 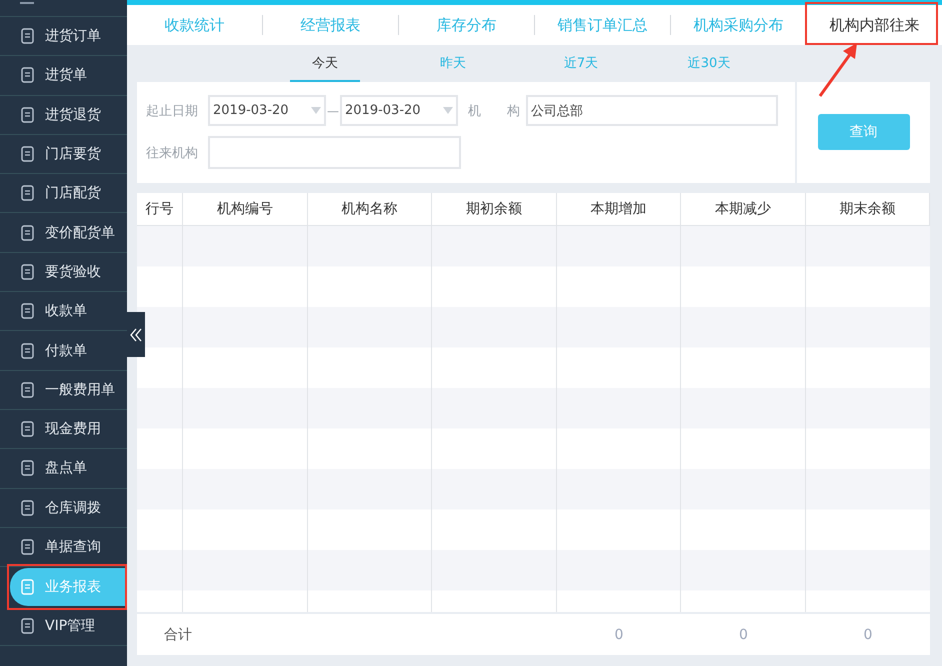 I want to click on column-header: 行号, so click(x=160, y=209).